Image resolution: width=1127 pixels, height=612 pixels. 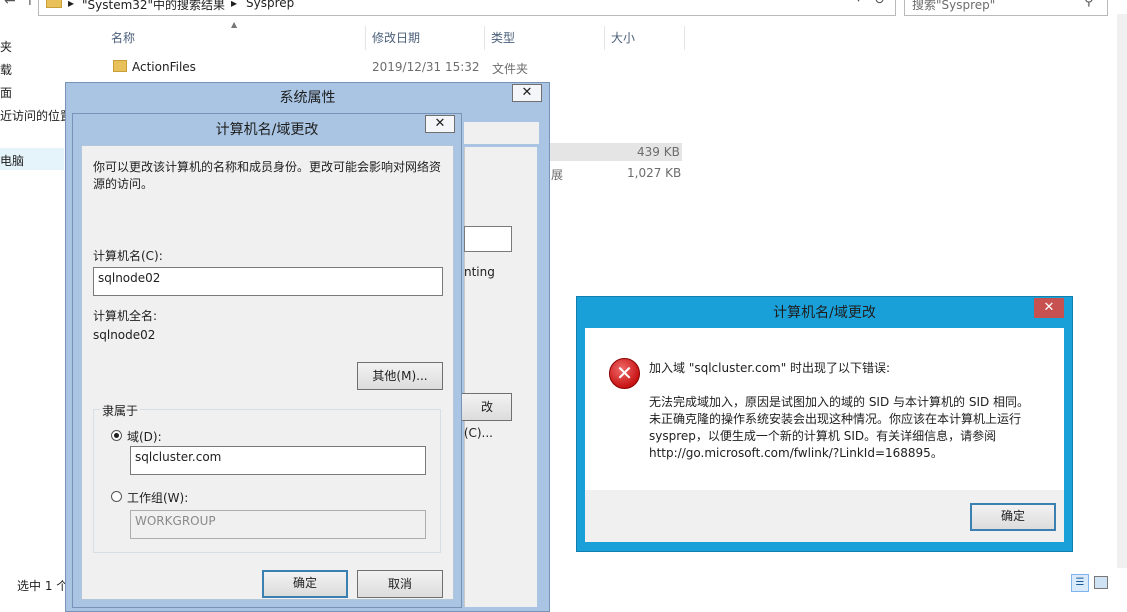 What do you see at coordinates (125, 316) in the screenshot?
I see `full-computer-name-label: 计算机全名:` at bounding box center [125, 316].